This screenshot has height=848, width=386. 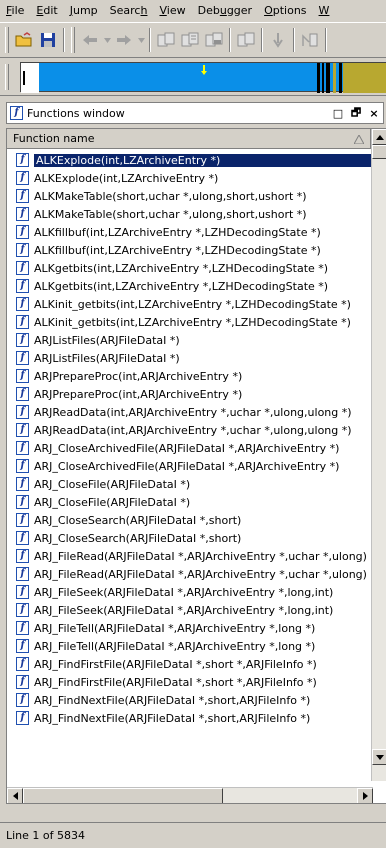 What do you see at coordinates (310, 40) in the screenshot?
I see `struct-icon` at bounding box center [310, 40].